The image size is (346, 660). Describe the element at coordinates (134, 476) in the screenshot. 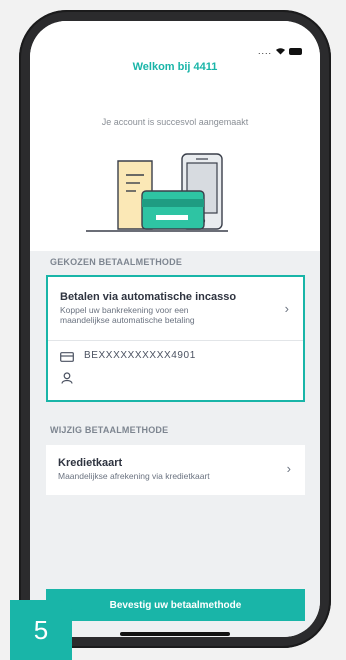

I see `alt-method-desc: Maandelijkse afrekening via kredietkaart` at that location.